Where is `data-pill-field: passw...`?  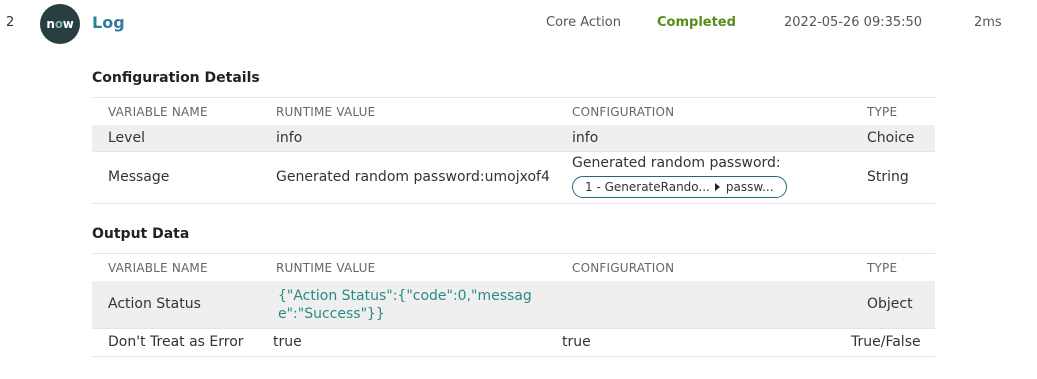 data-pill-field: passw... is located at coordinates (749, 187).